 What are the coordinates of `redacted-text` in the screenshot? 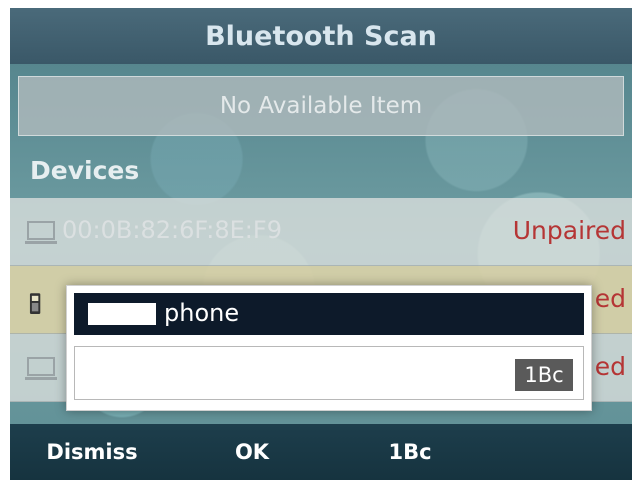 It's located at (122, 314).